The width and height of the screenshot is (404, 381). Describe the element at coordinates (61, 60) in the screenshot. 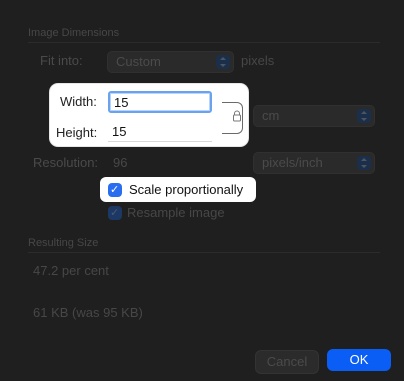

I see `fit-into-label: Fit into:` at that location.